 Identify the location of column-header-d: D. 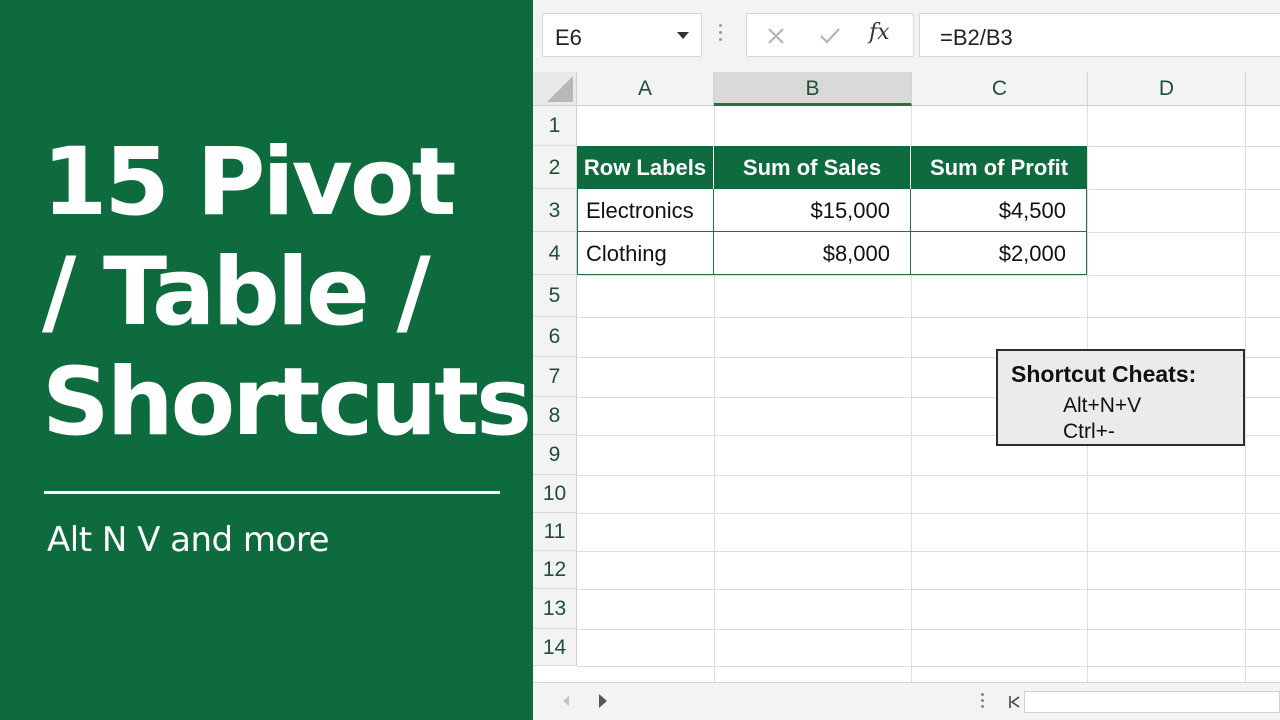
(1167, 89).